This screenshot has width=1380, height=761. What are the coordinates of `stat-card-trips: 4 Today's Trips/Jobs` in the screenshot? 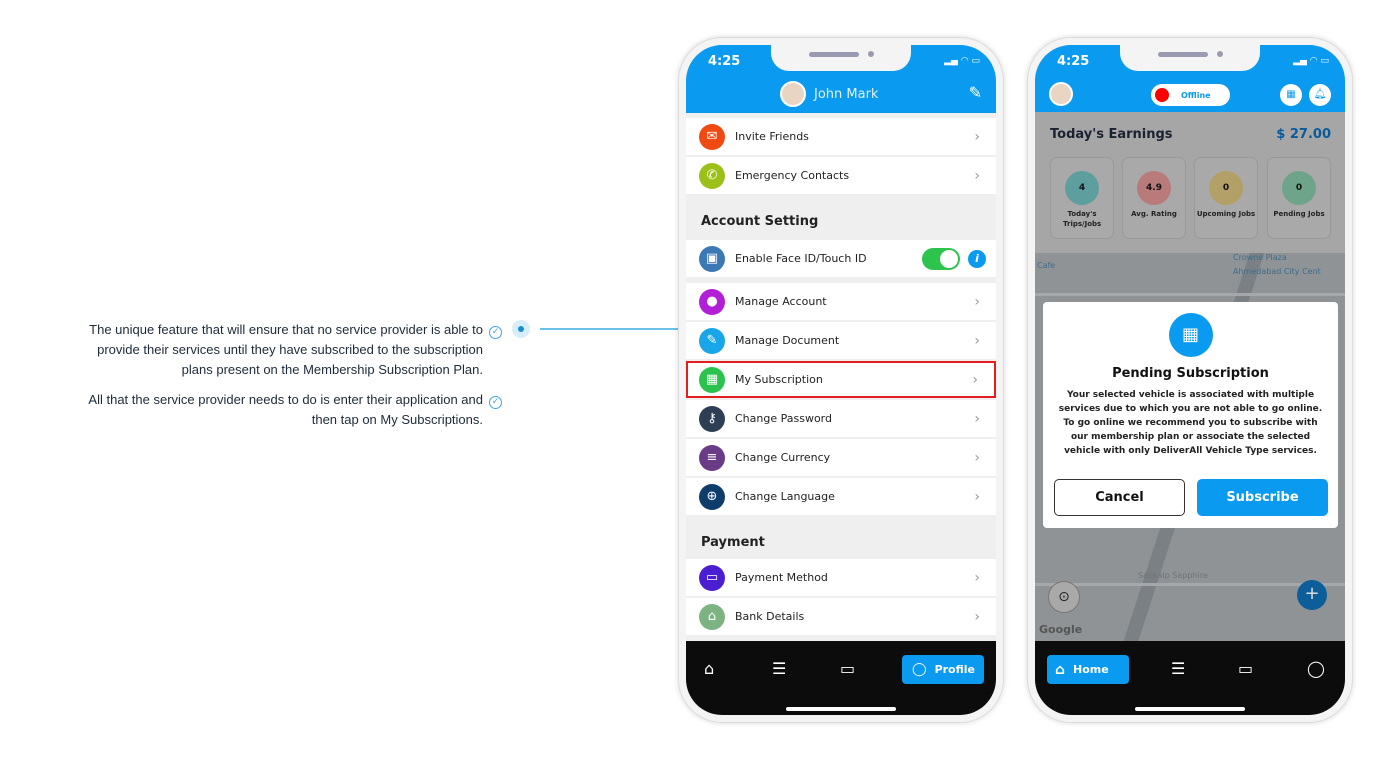 It's located at (1082, 198).